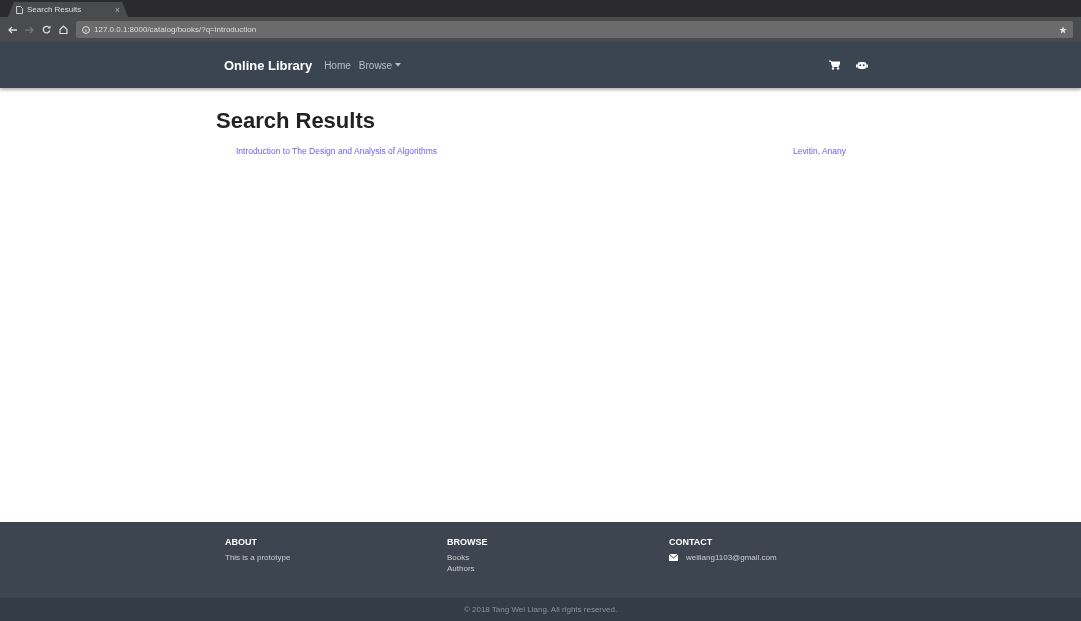  Describe the element at coordinates (458, 557) in the screenshot. I see `footer-link: Books` at that location.